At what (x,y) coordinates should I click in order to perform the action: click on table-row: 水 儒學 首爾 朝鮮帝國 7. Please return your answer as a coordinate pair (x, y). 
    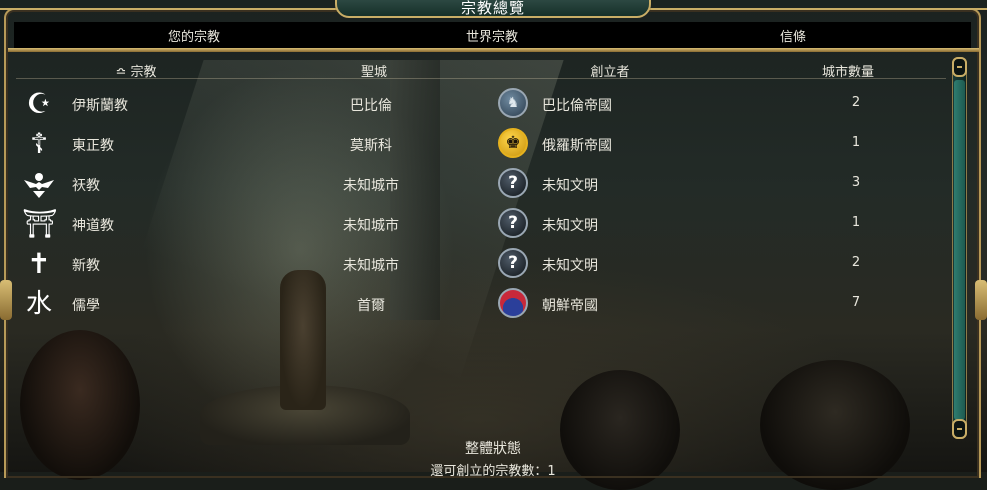
    Looking at the image, I should click on (481, 304).